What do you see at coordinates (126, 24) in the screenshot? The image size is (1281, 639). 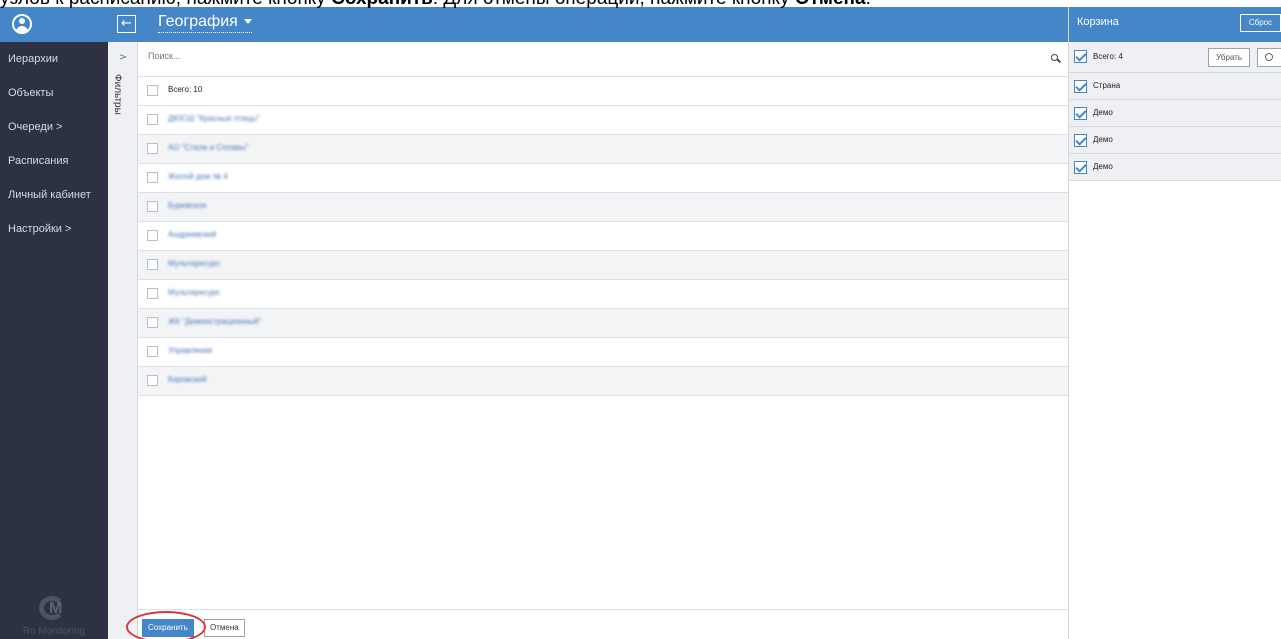 I see `back-button: ←` at bounding box center [126, 24].